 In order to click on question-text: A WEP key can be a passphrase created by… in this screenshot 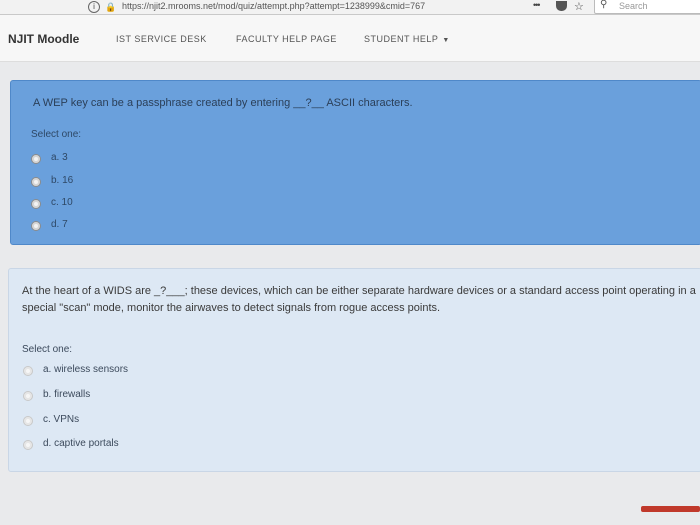, I will do `click(223, 103)`.